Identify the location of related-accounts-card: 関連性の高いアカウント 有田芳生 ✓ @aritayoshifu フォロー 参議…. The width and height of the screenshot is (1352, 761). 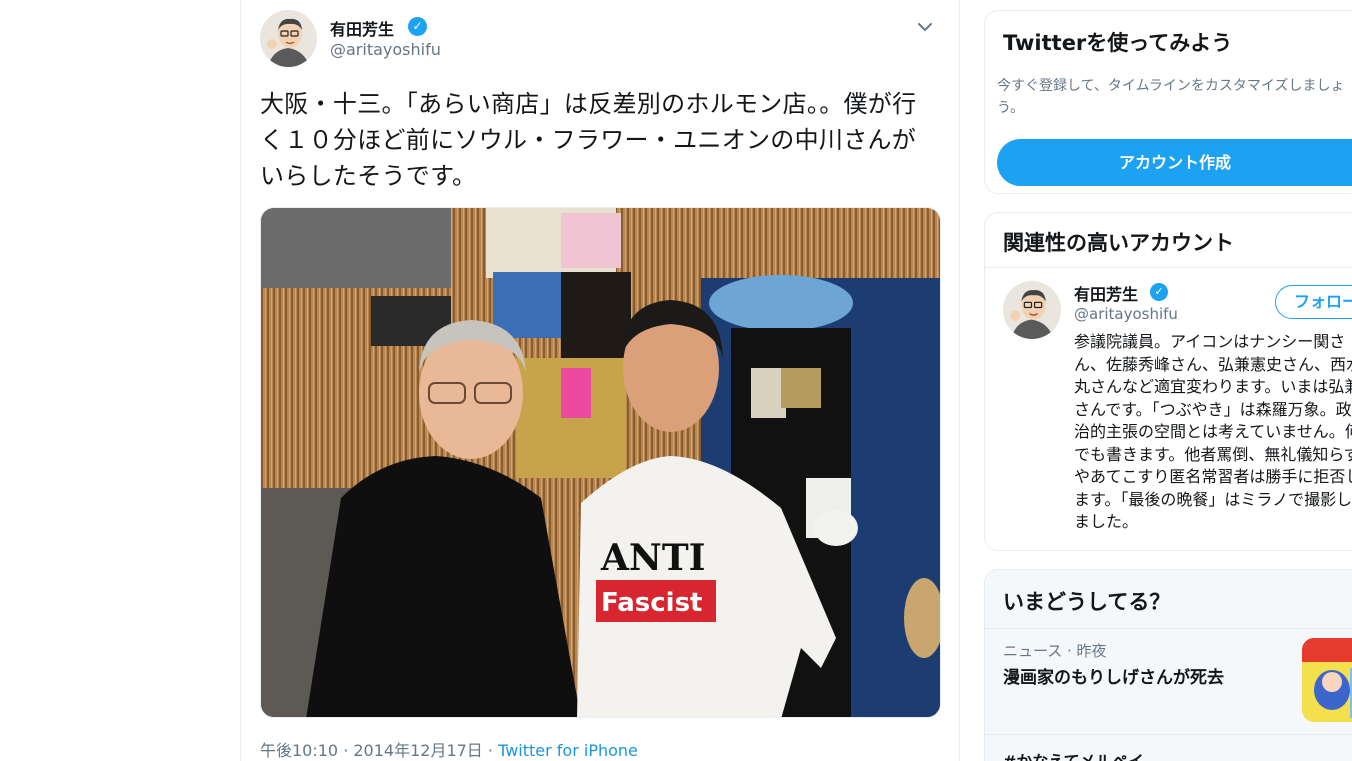
(1168, 381).